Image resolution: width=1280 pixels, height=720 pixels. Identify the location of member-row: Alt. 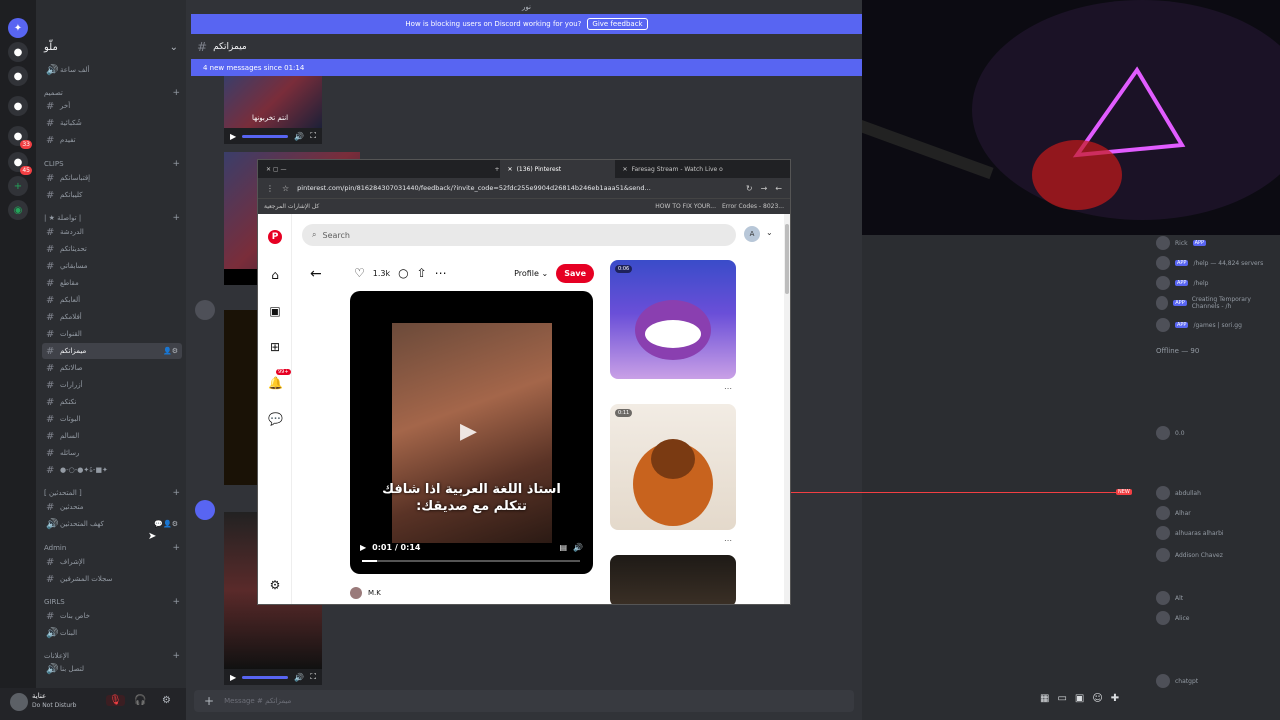
(1169, 598).